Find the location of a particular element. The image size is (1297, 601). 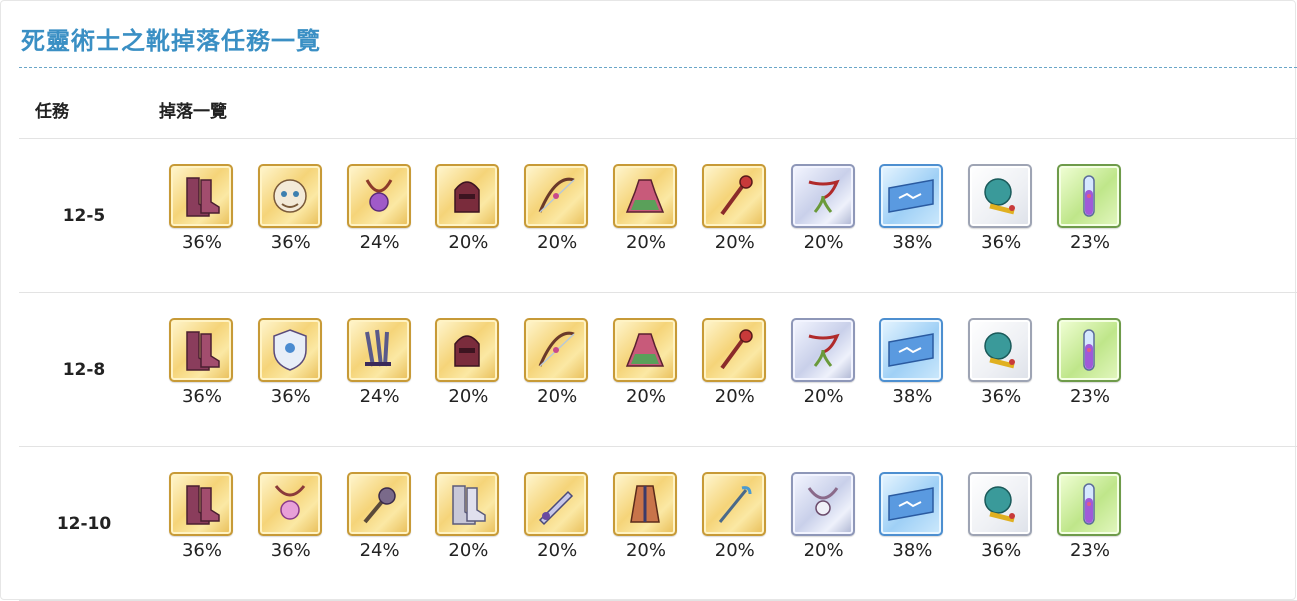

beast-mask-icon is located at coordinates (289, 196).